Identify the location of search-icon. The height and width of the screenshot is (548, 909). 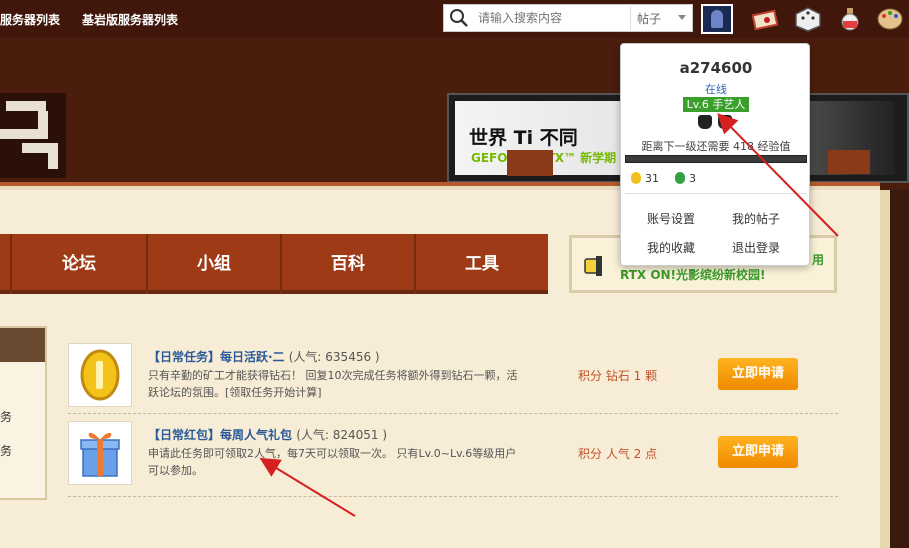
(460, 18).